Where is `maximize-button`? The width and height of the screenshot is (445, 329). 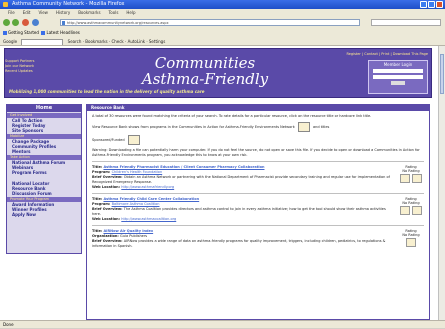 maximize-button is located at coordinates (431, 4).